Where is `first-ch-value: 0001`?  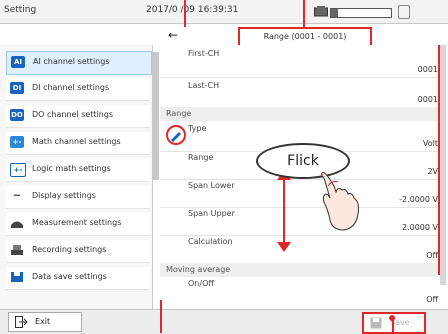 first-ch-value: 0001 is located at coordinates (428, 69).